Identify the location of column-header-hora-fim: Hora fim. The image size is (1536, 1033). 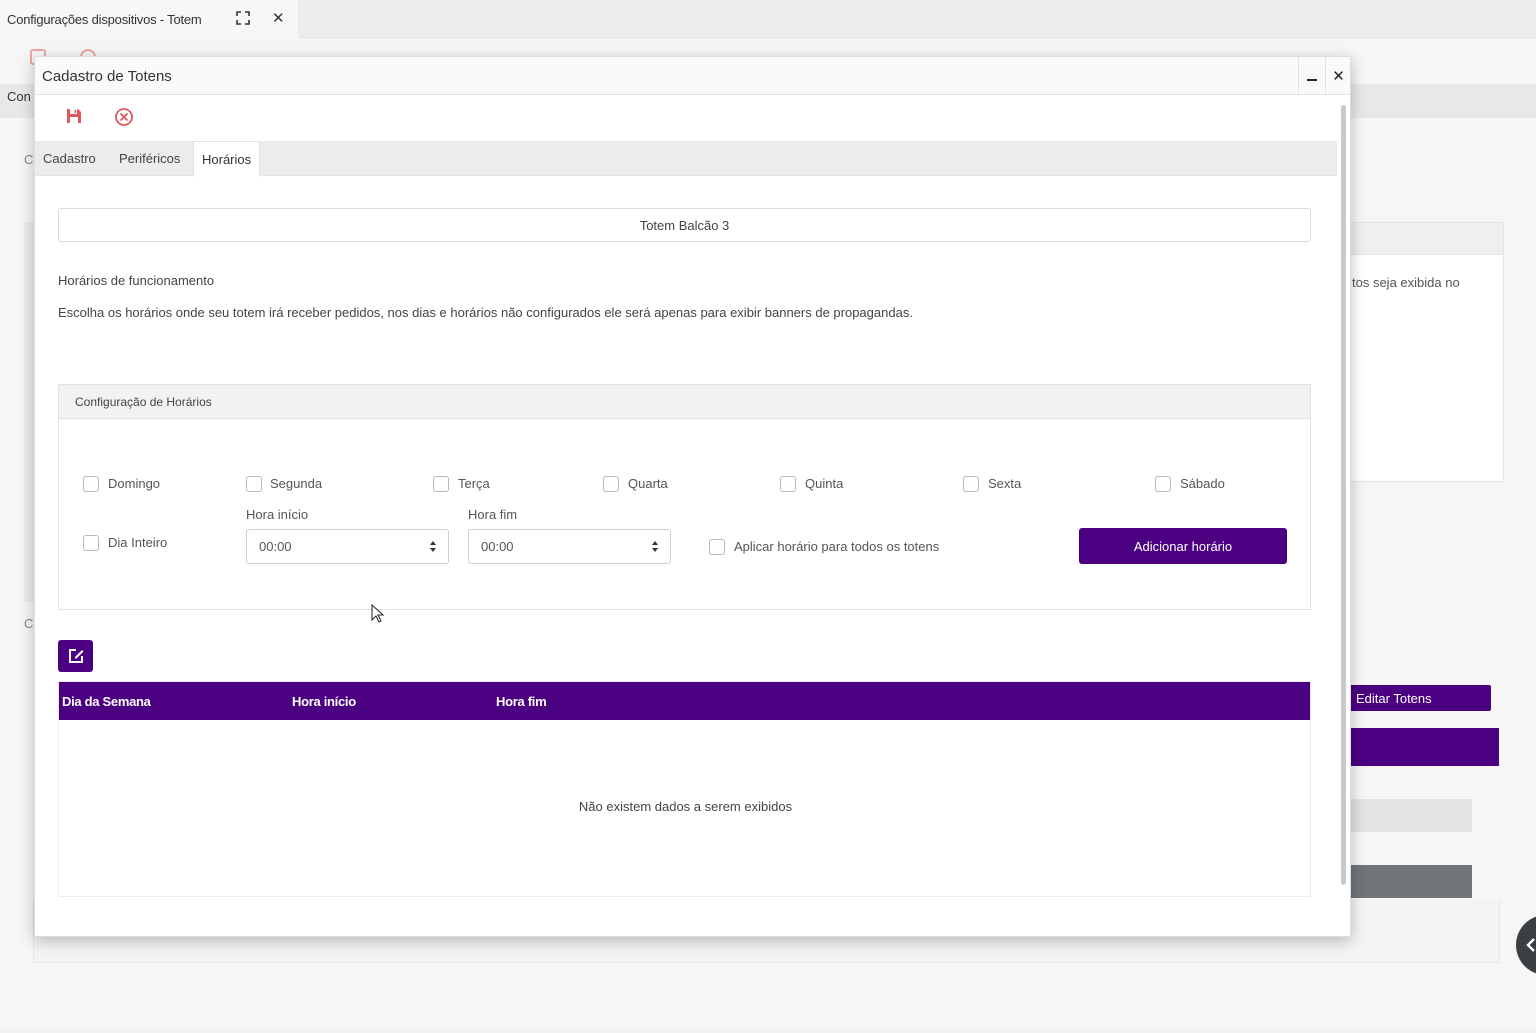
(521, 701).